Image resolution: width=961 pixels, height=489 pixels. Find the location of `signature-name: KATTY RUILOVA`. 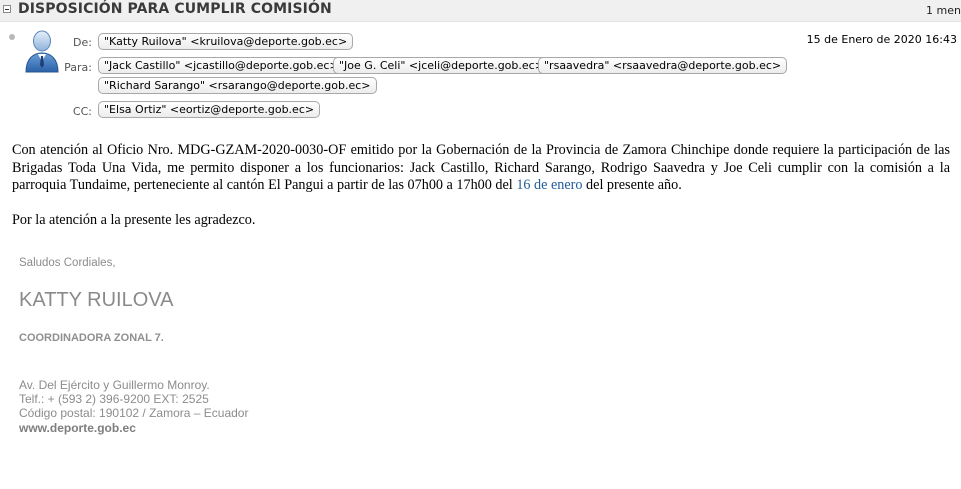

signature-name: KATTY RUILOVA is located at coordinates (96, 300).